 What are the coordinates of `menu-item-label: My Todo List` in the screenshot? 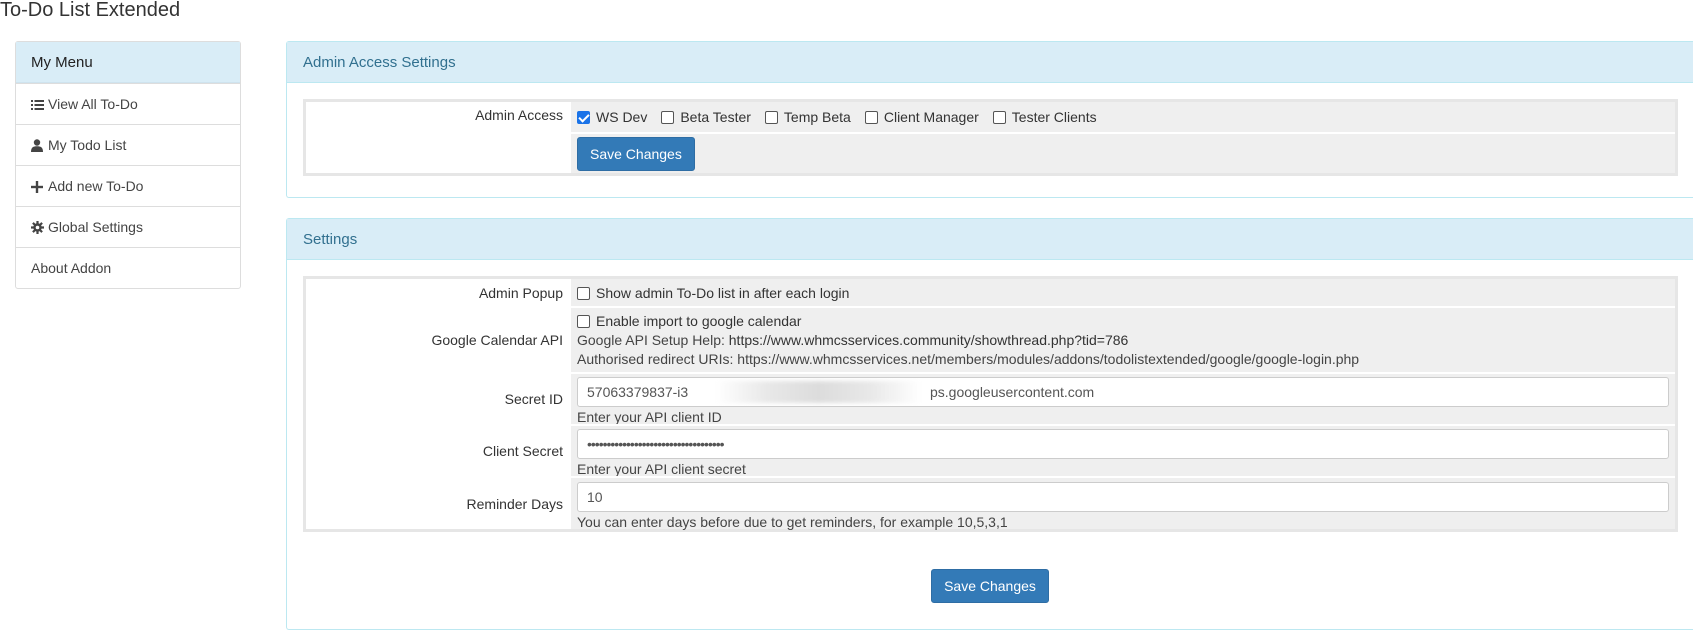 It's located at (87, 145).